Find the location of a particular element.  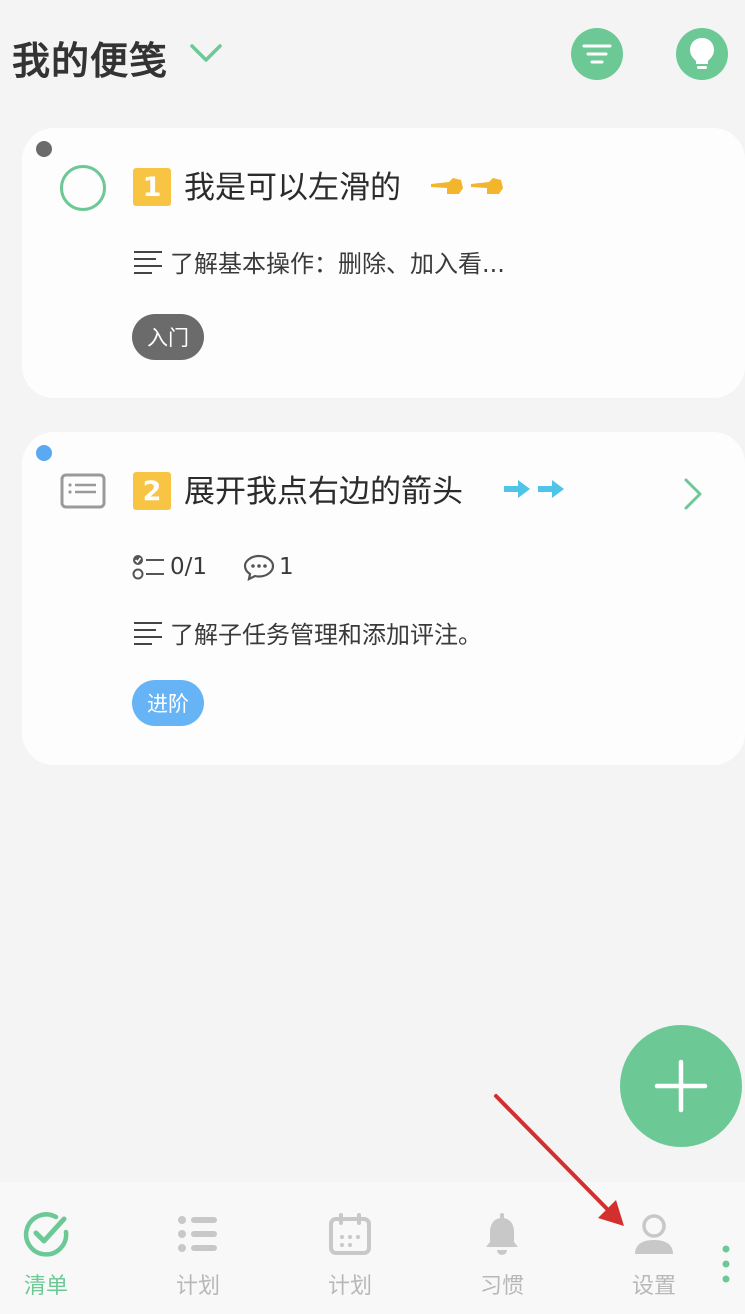

annotation-arrow-icon is located at coordinates (559, 1160).